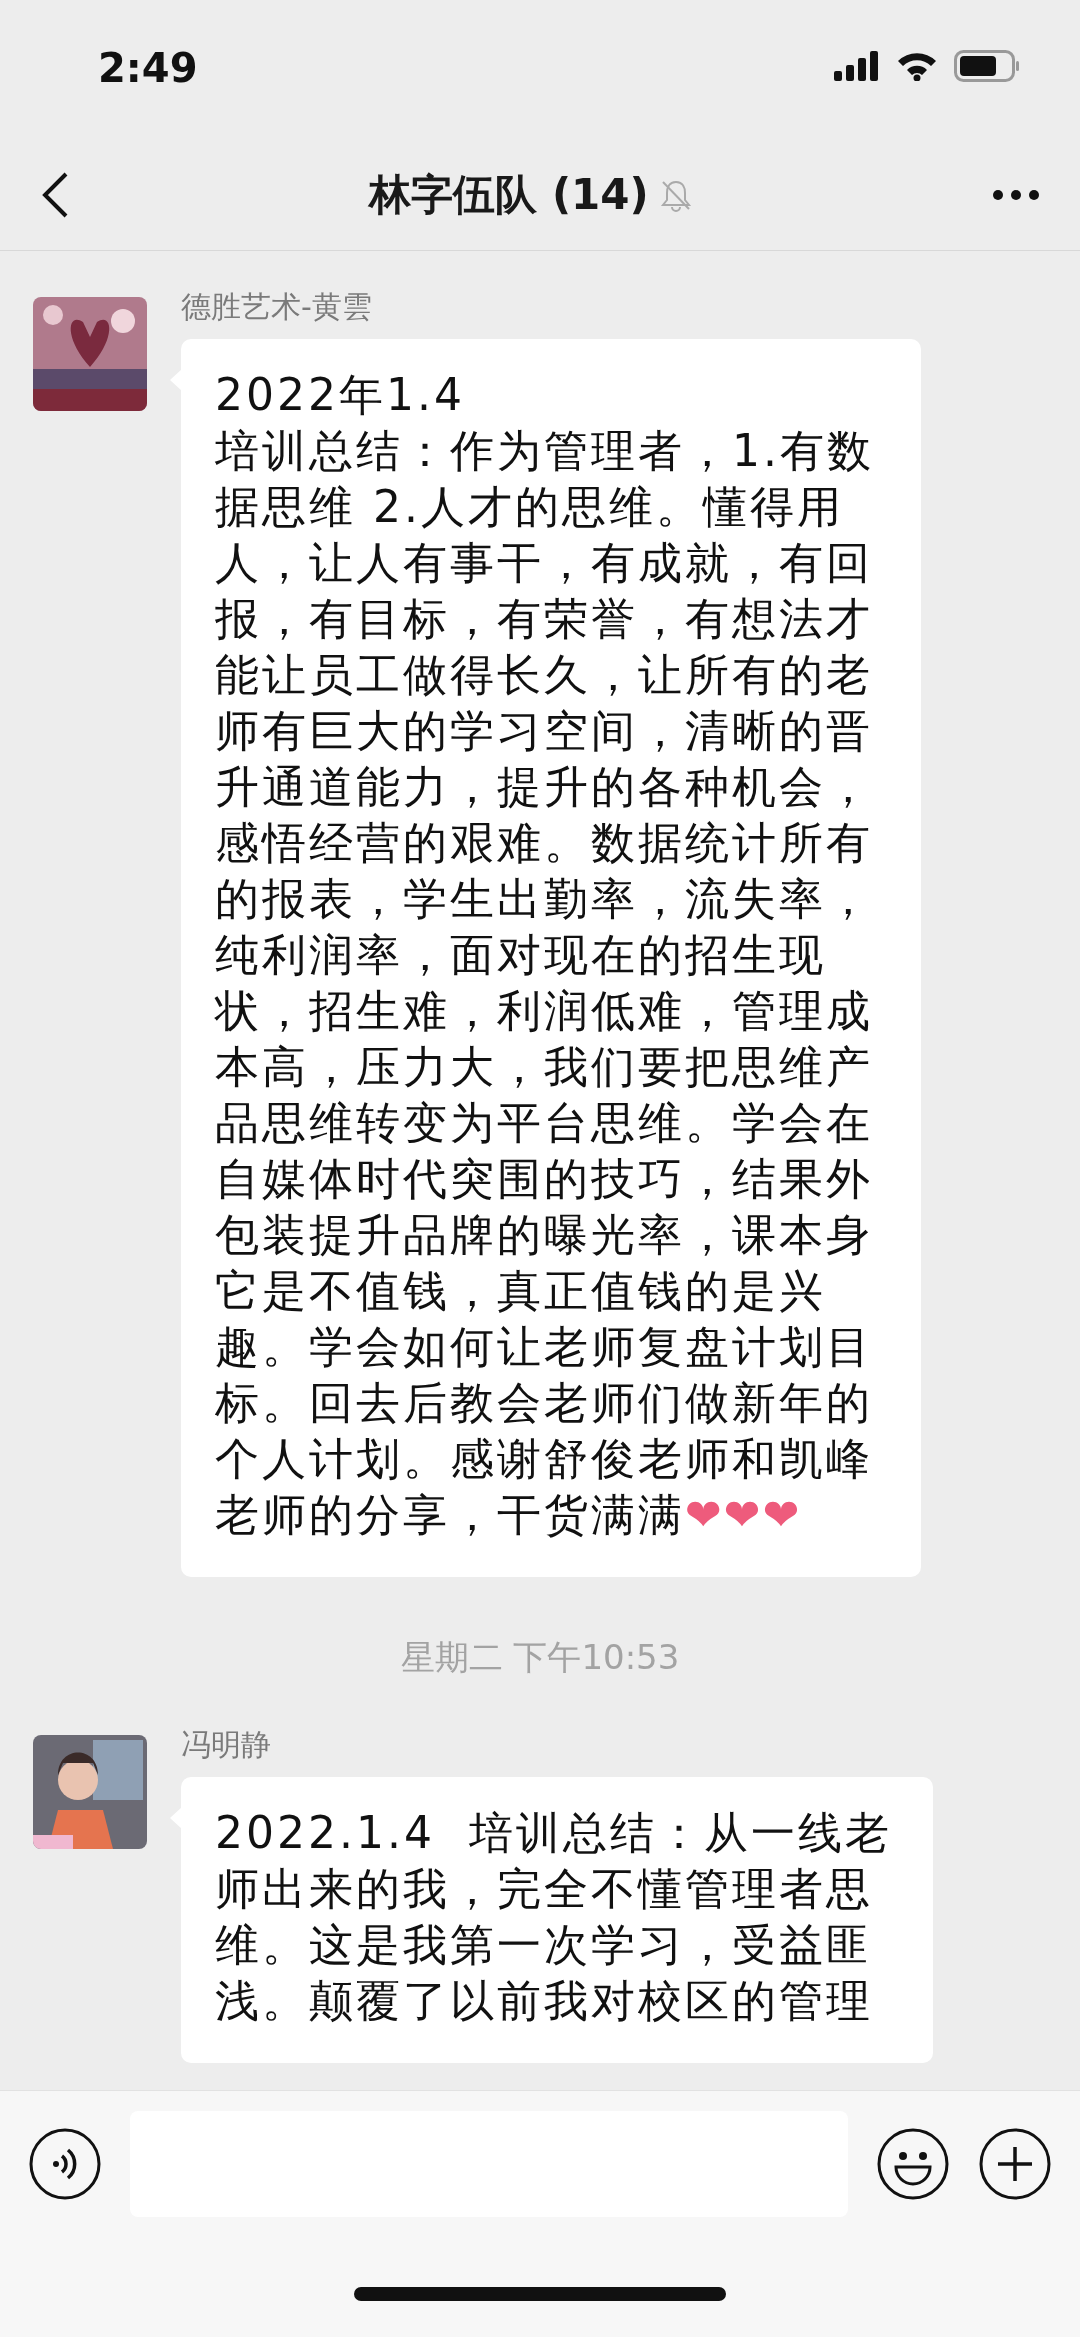  What do you see at coordinates (1016, 195) in the screenshot?
I see `more-icon` at bounding box center [1016, 195].